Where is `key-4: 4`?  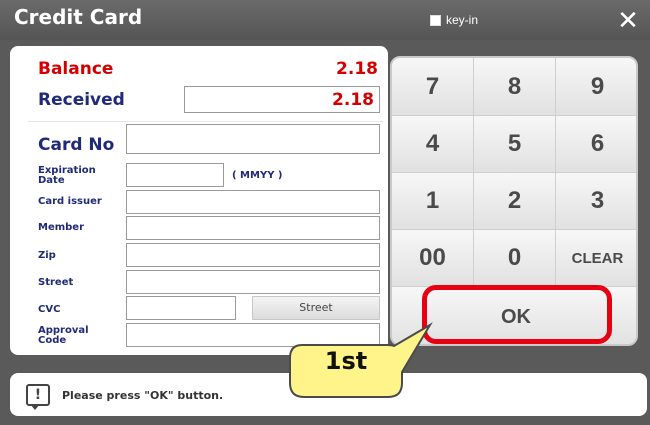
key-4: 4 is located at coordinates (433, 144).